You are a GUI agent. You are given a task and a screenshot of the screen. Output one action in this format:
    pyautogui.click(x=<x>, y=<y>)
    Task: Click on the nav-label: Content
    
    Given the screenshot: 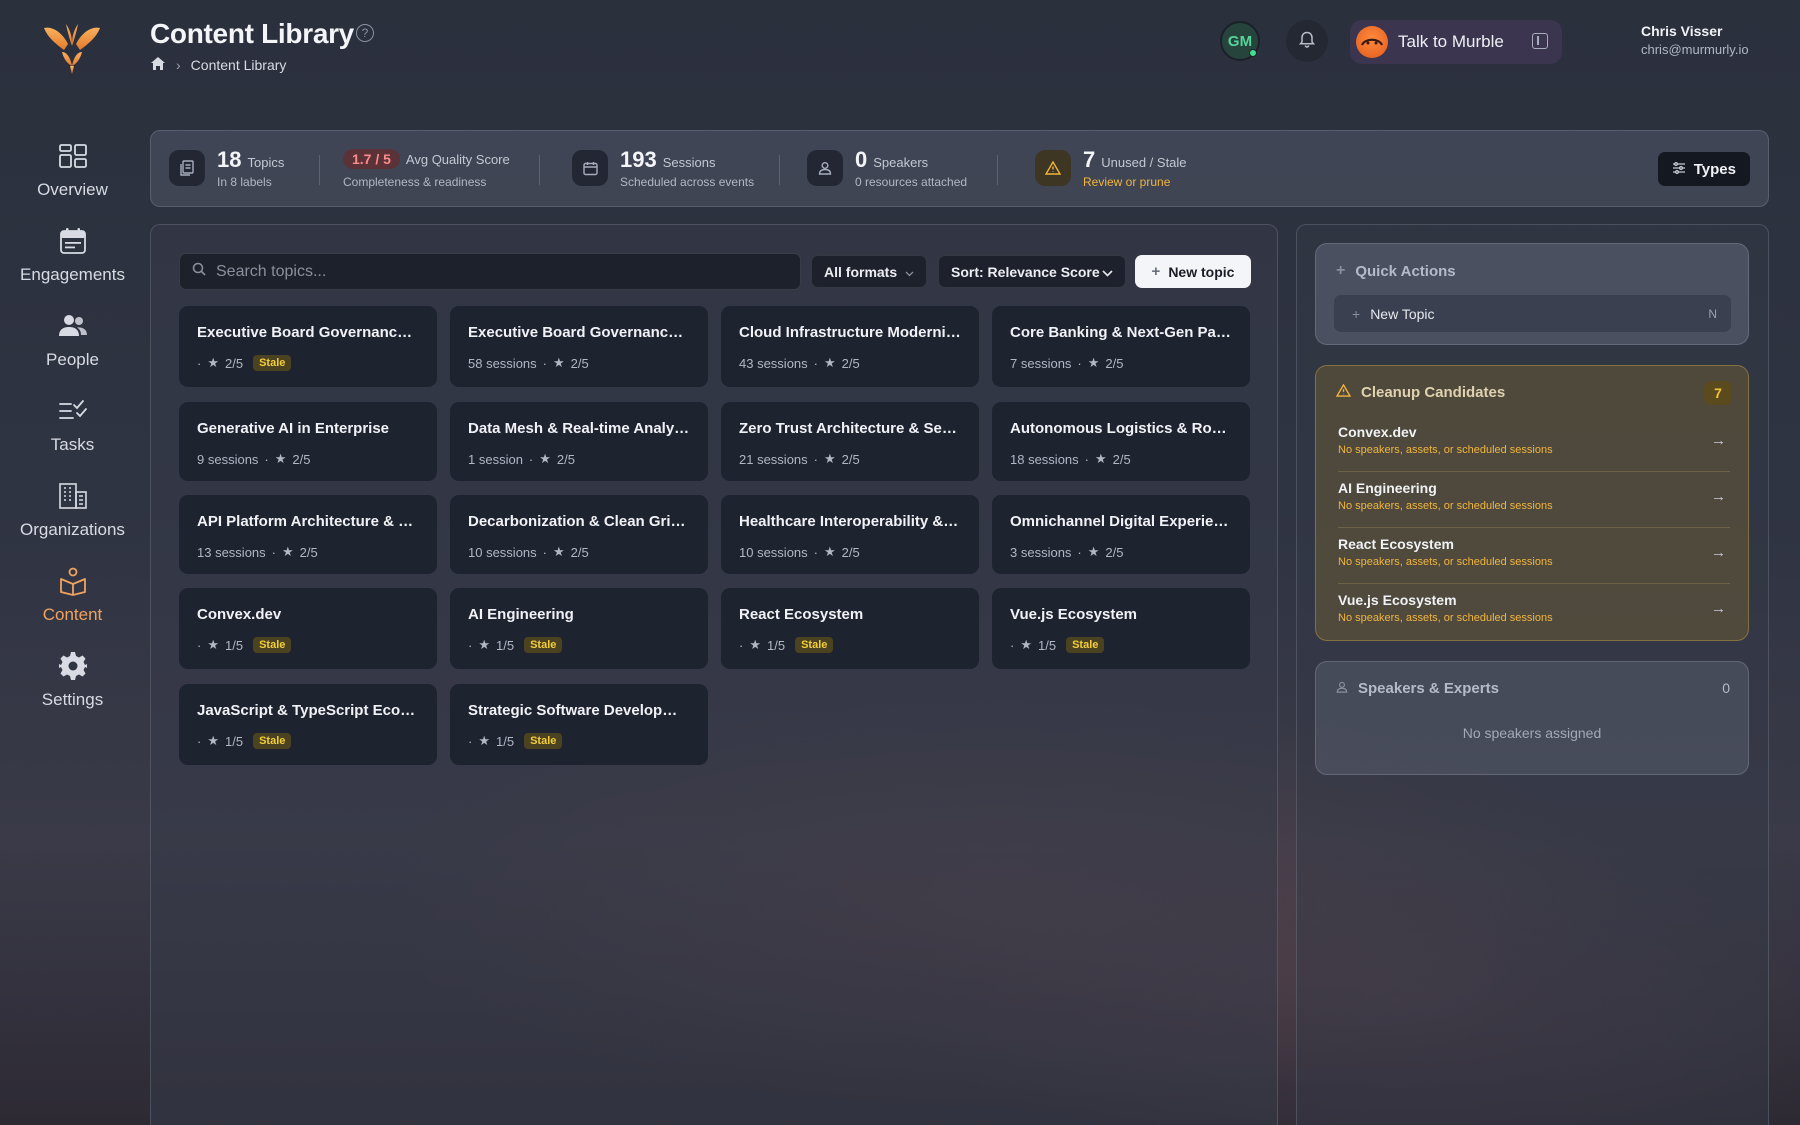 What is the action you would take?
    pyautogui.click(x=72, y=614)
    